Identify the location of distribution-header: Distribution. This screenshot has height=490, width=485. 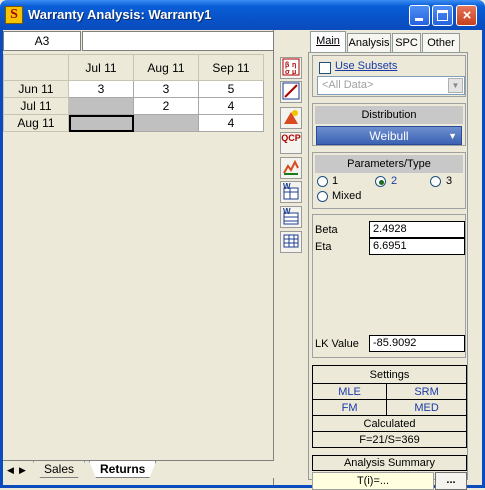
(389, 115).